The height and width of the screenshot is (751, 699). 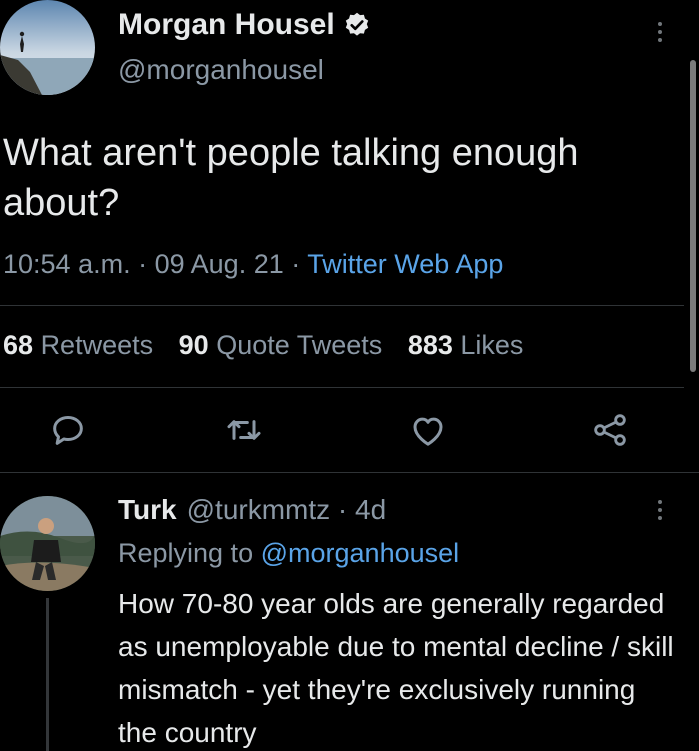 I want to click on retweet-icon, so click(x=244, y=430).